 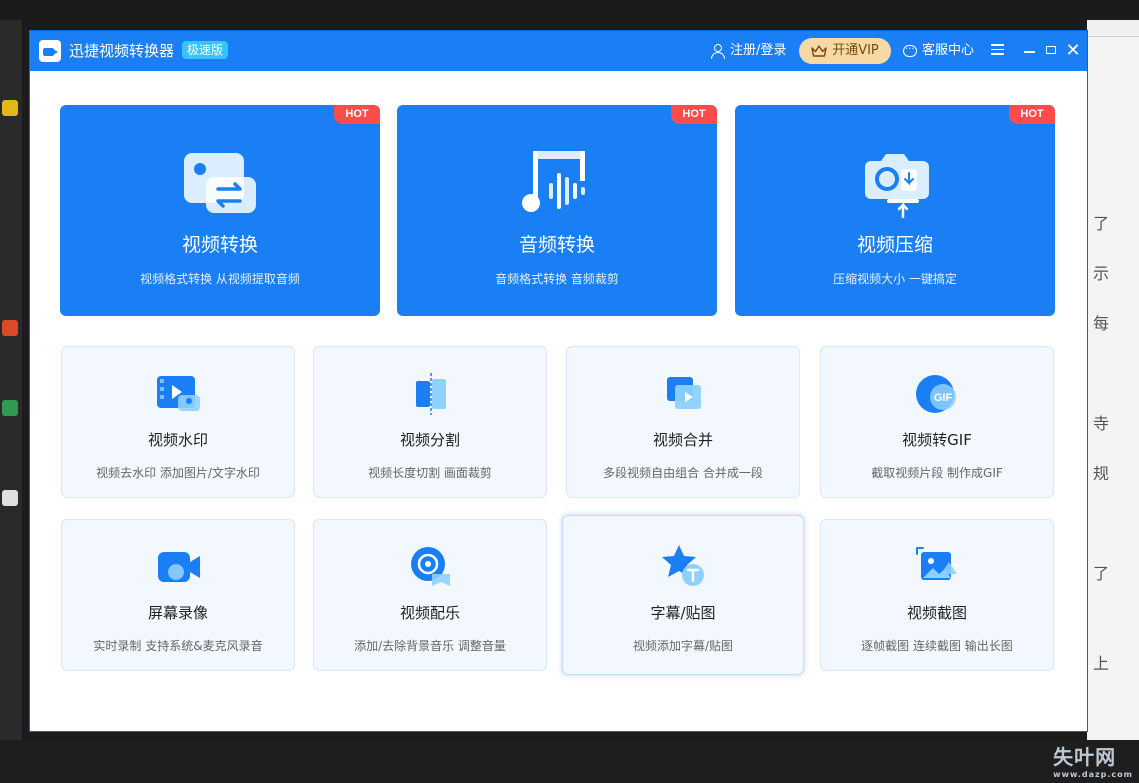 What do you see at coordinates (683, 473) in the screenshot?
I see `tool-subtitle: 多段视频自由组合 合并成一段` at bounding box center [683, 473].